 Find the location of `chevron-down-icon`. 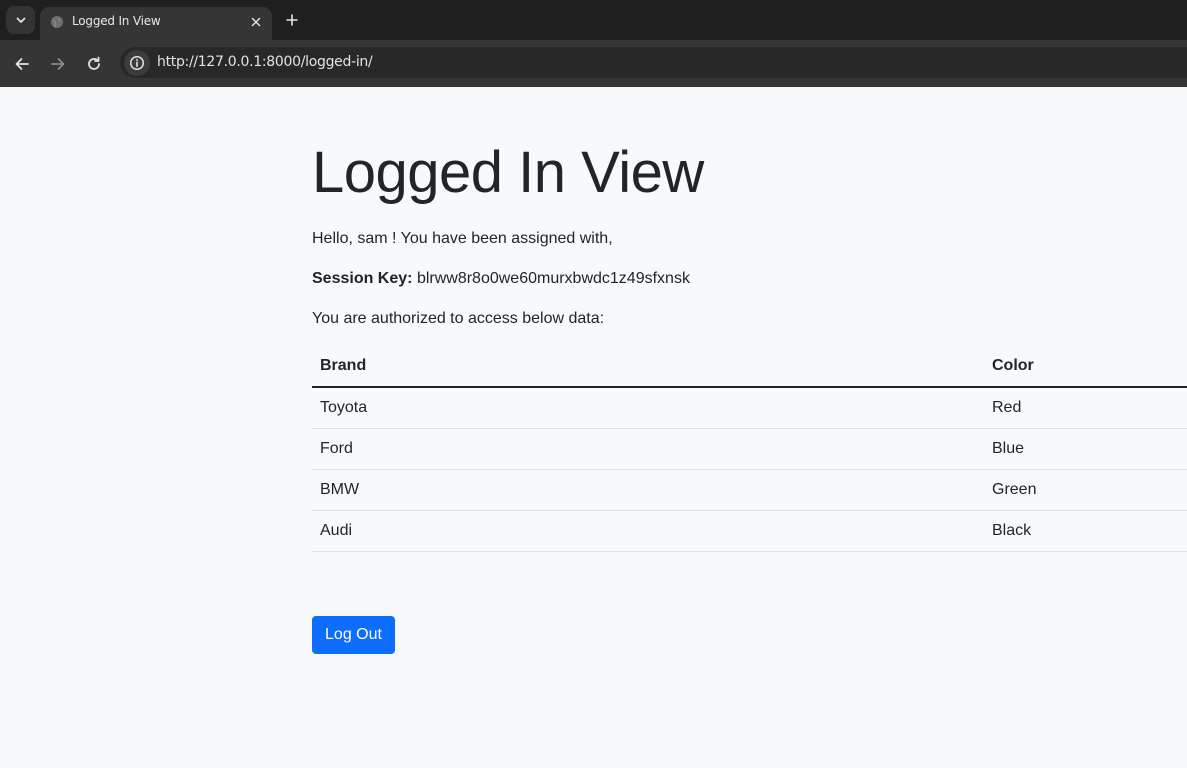

chevron-down-icon is located at coordinates (20, 20).